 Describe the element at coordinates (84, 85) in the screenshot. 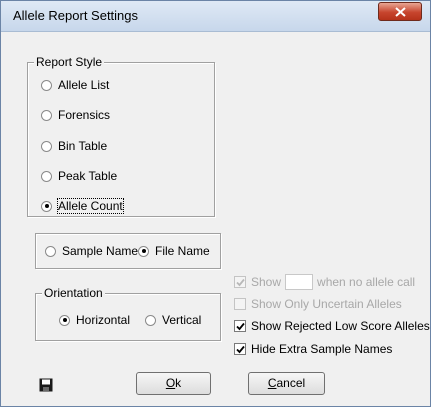

I see `radio-label: Allele List` at that location.